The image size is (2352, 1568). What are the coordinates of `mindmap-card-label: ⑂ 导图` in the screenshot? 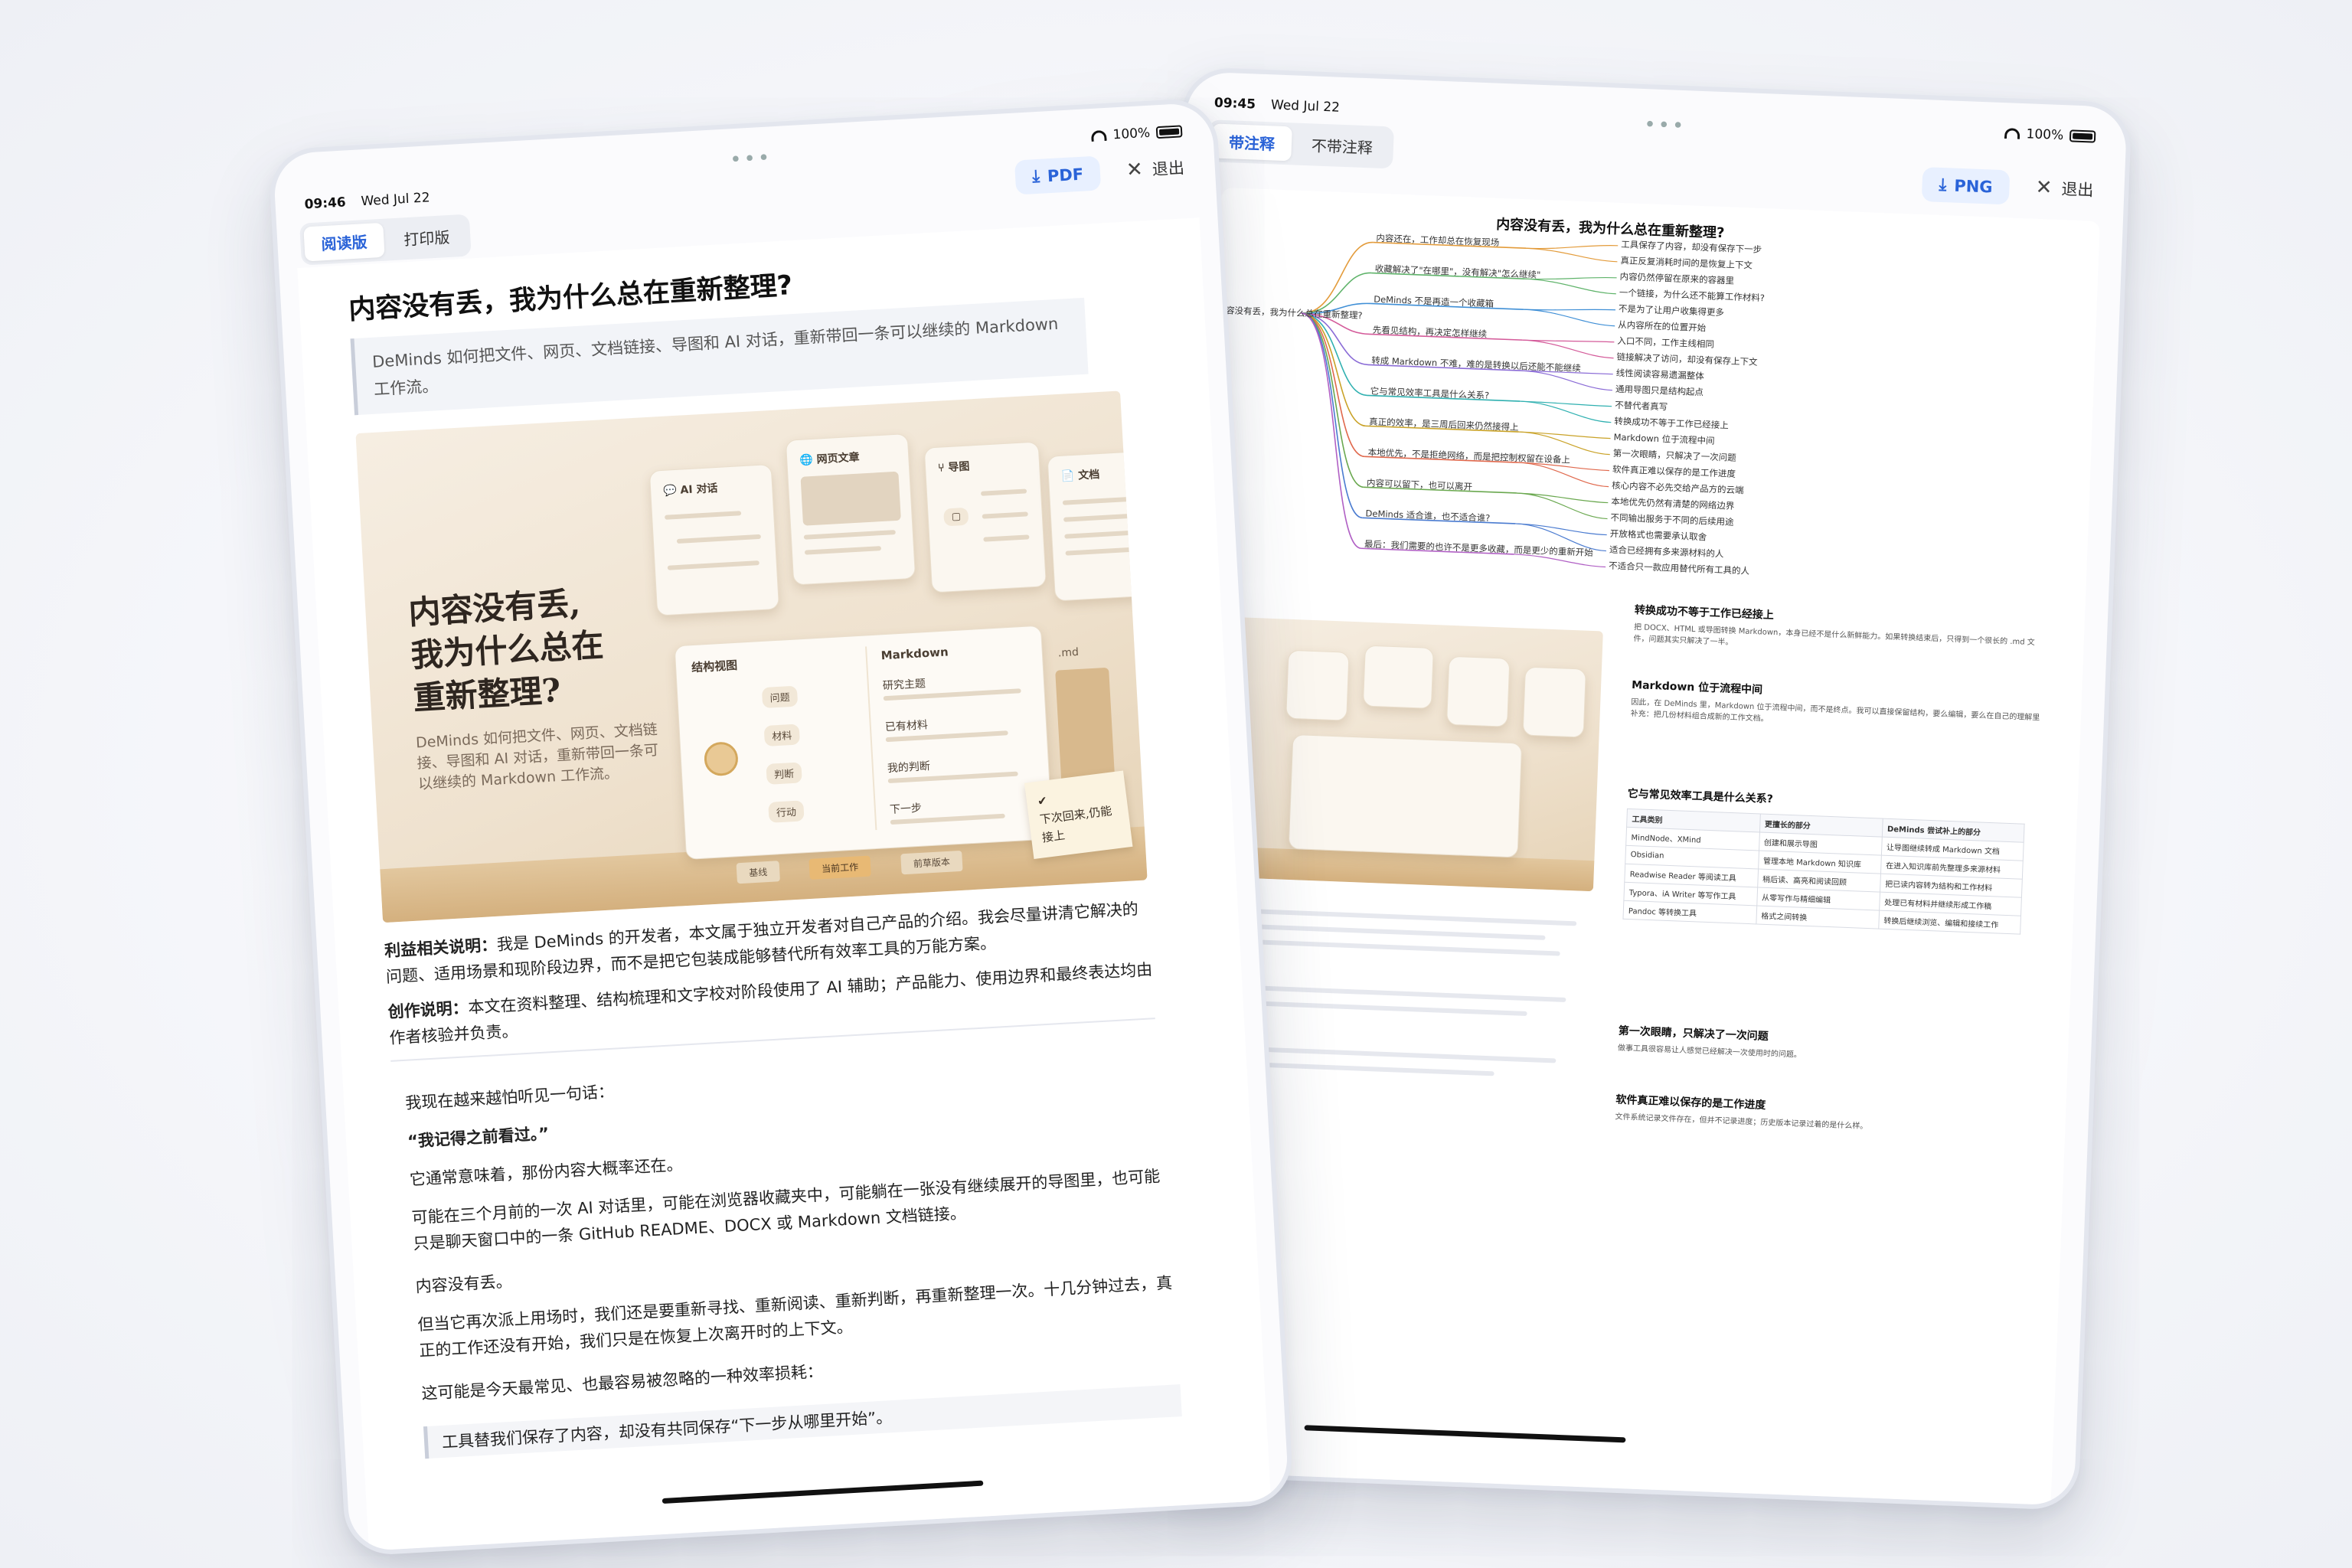 It's located at (953, 467).